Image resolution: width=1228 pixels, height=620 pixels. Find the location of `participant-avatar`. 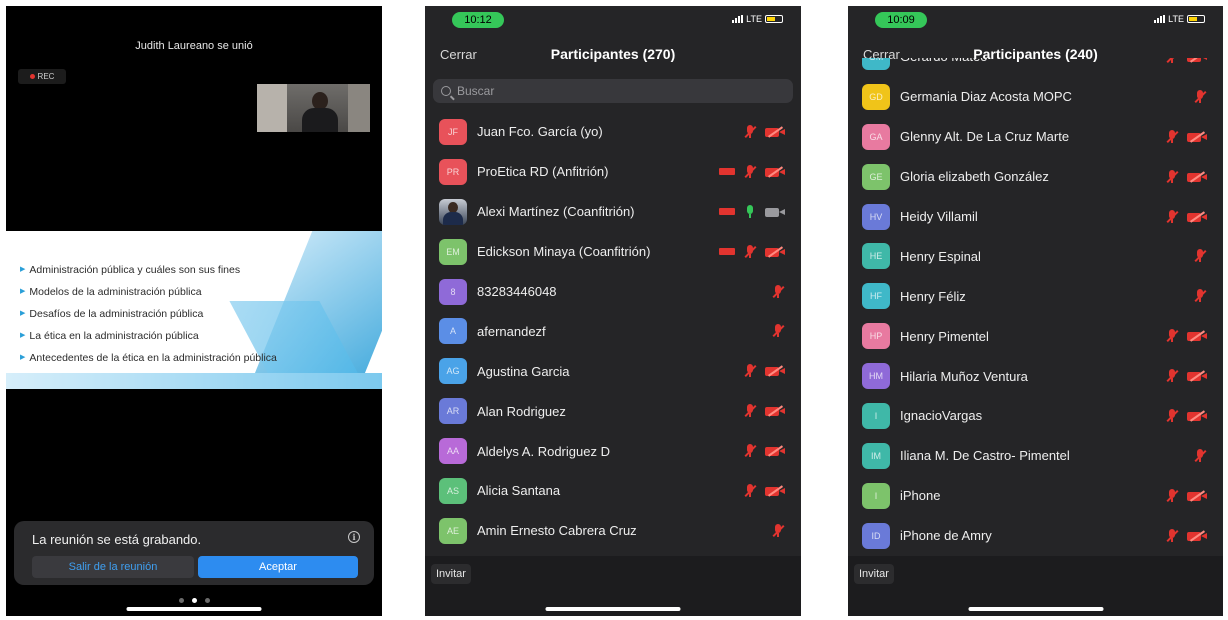

participant-avatar is located at coordinates (453, 211).